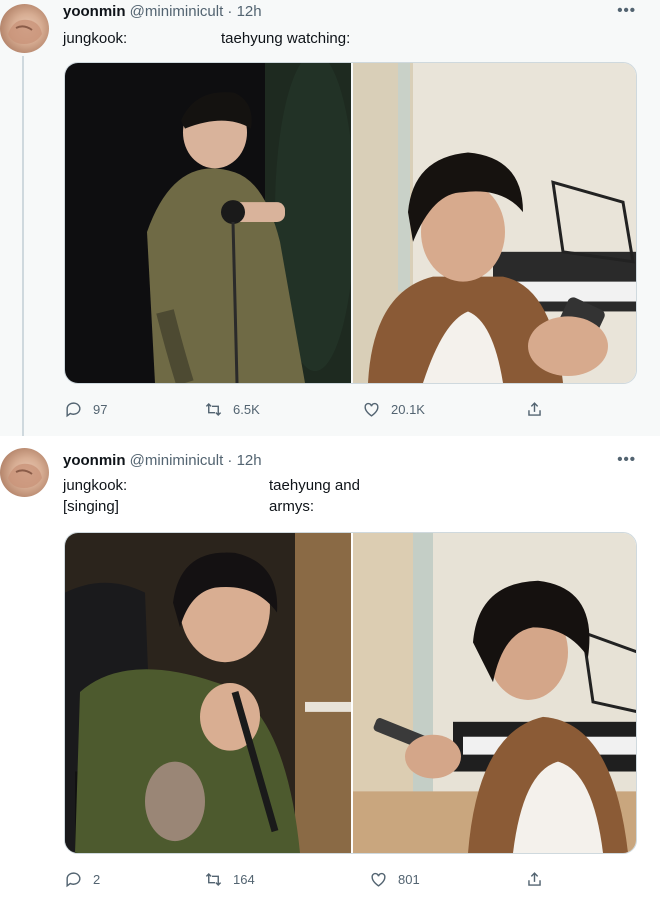 Image resolution: width=660 pixels, height=899 pixels. I want to click on tweet-text-left-2: [singing], so click(91, 506).